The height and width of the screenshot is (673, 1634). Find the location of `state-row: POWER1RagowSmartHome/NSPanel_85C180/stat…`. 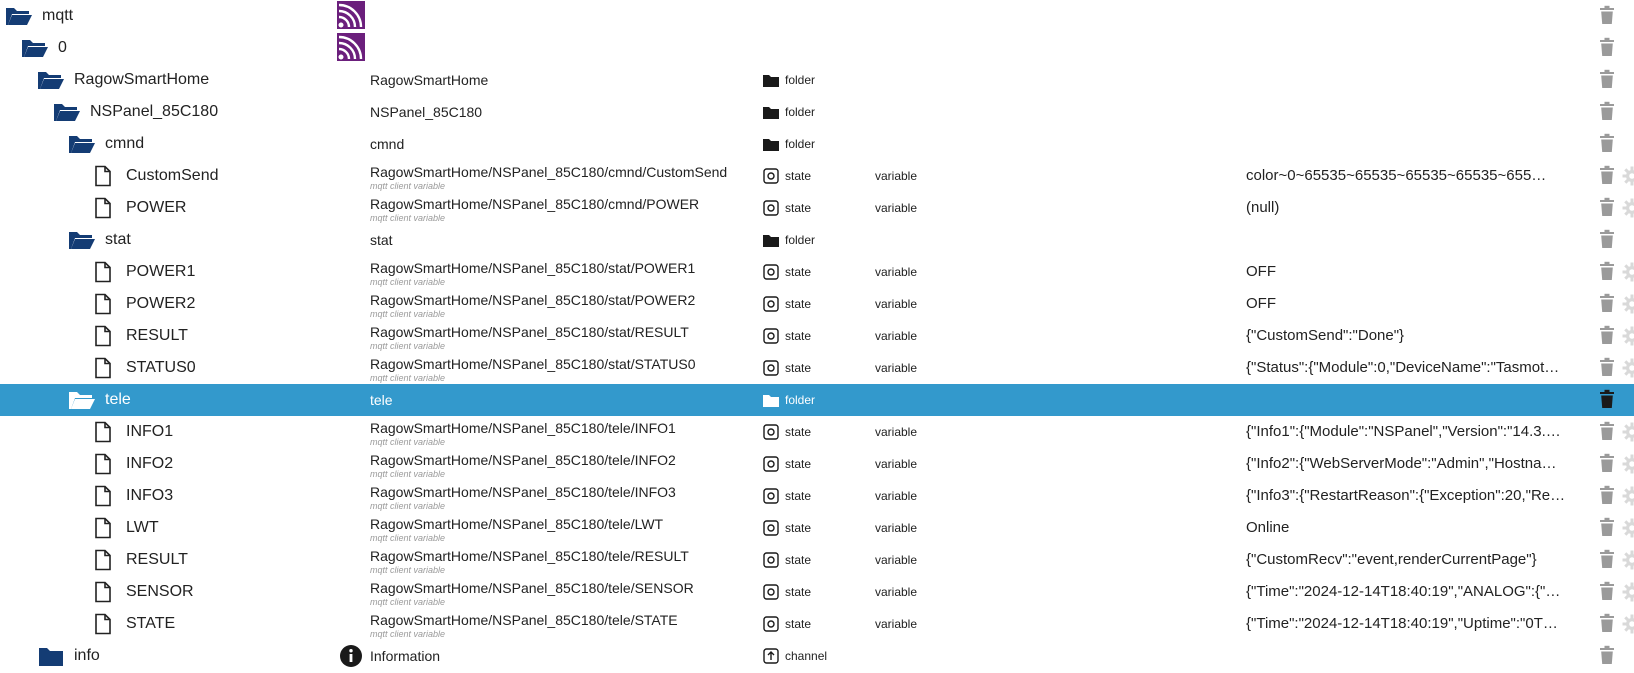

state-row: POWER1RagowSmartHome/NSPanel_85C180/stat… is located at coordinates (817, 272).